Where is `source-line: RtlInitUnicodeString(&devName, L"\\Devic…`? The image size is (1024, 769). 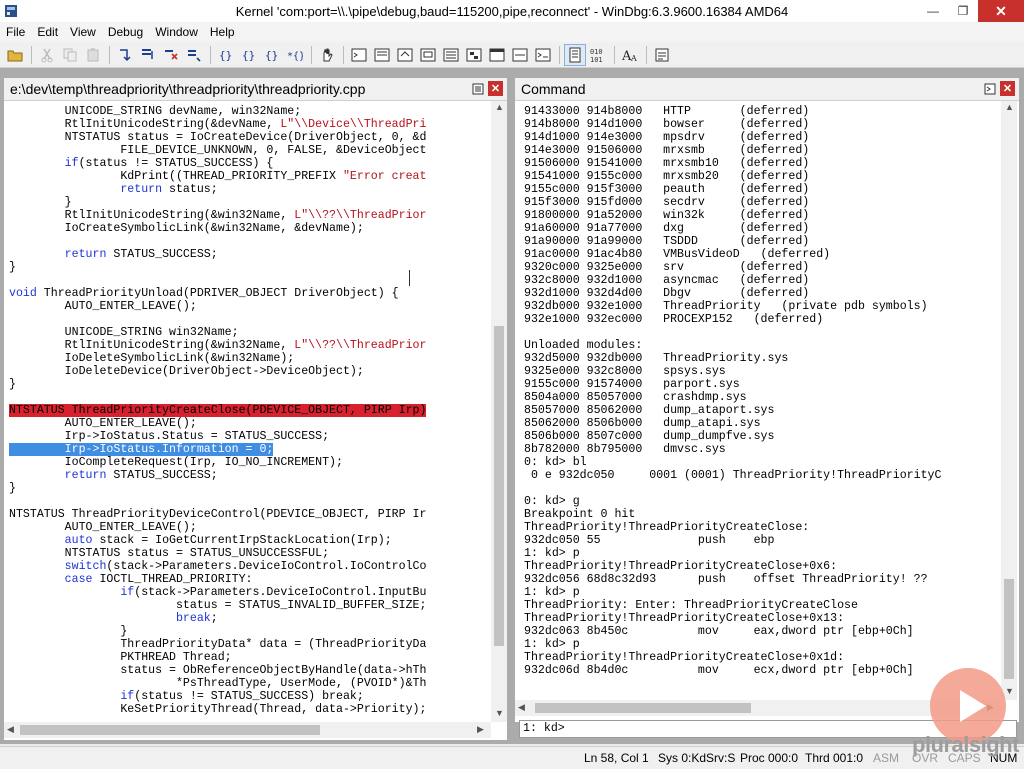
source-line: RtlInitUnicodeString(&devName, L"\\Devic… is located at coordinates (249, 124).